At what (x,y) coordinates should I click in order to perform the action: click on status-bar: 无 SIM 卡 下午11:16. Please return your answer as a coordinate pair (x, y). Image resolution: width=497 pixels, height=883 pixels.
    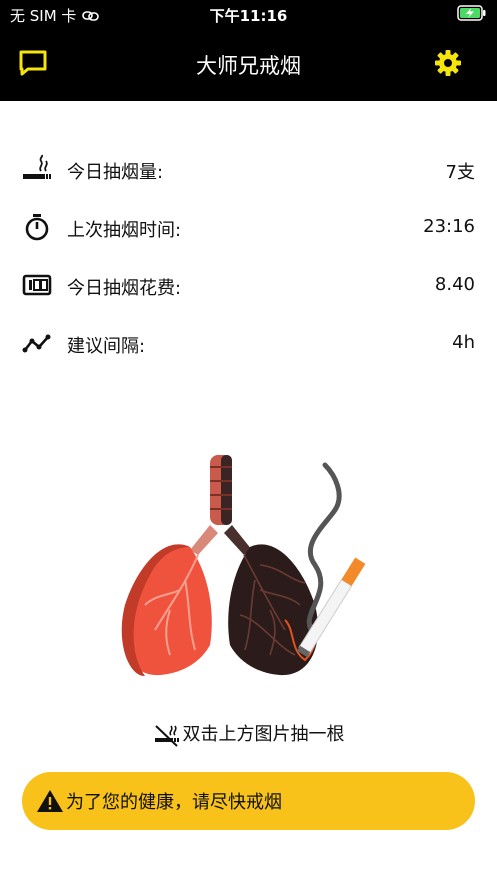
    Looking at the image, I should click on (248, 14).